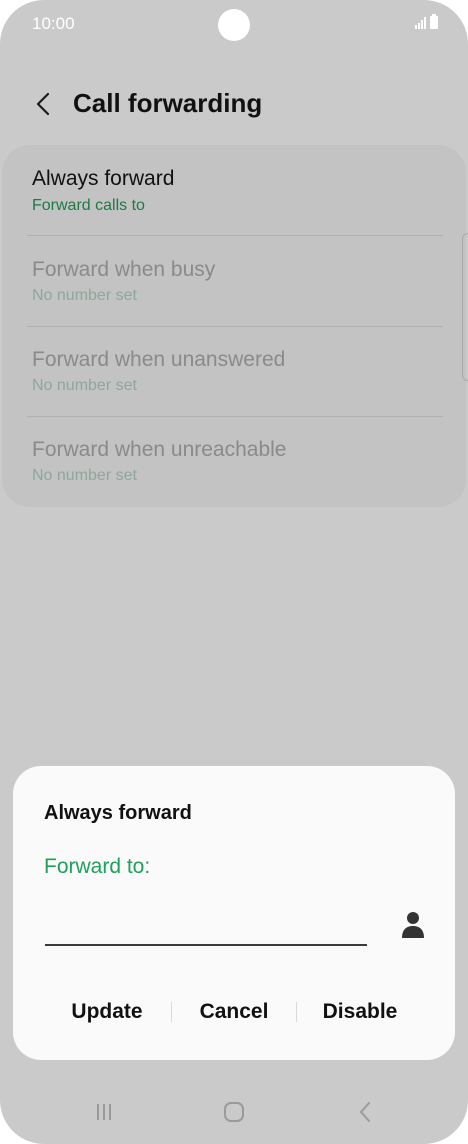 This screenshot has width=468, height=1144. I want to click on home-icon, so click(234, 1112).